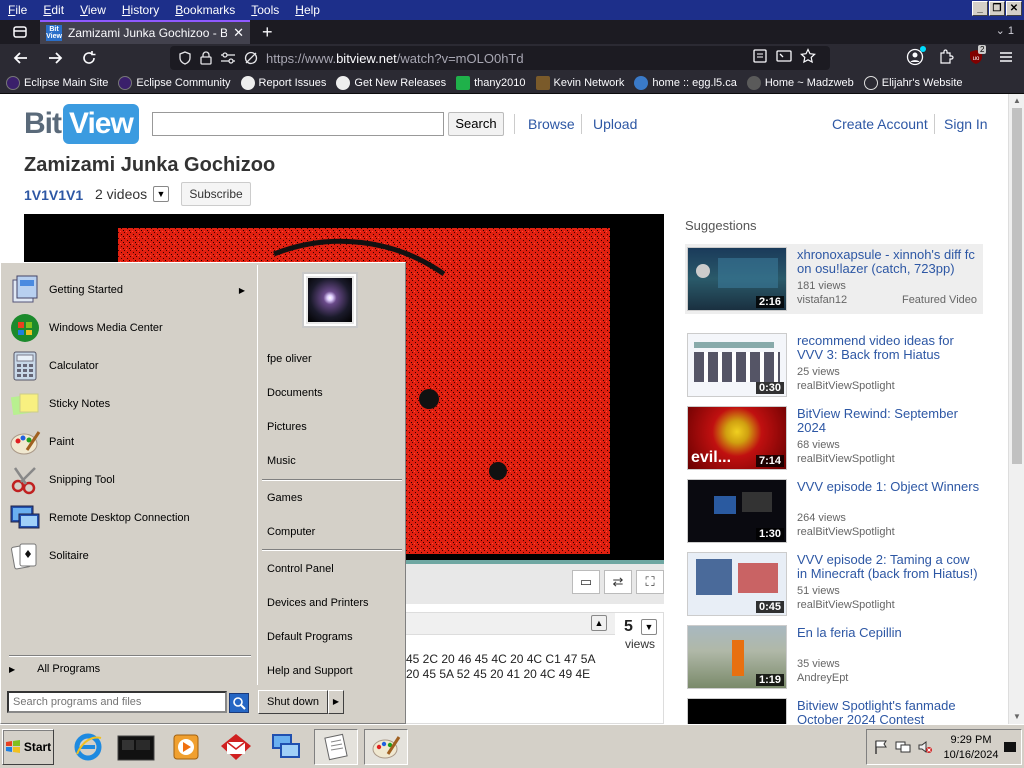  I want to click on shutdown-options-icon: ▶, so click(336, 702).